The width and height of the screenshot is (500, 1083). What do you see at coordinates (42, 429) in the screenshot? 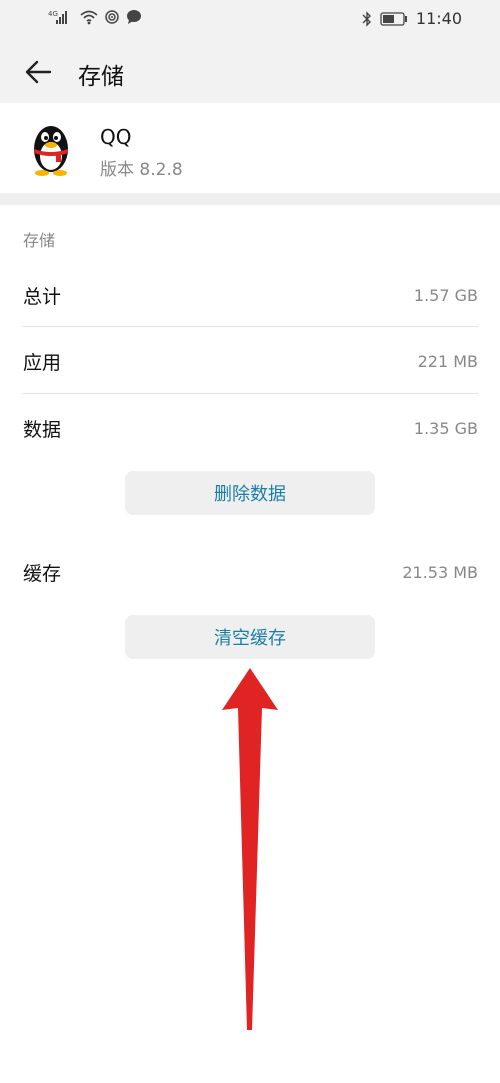
I see `row-label: 数据` at bounding box center [42, 429].